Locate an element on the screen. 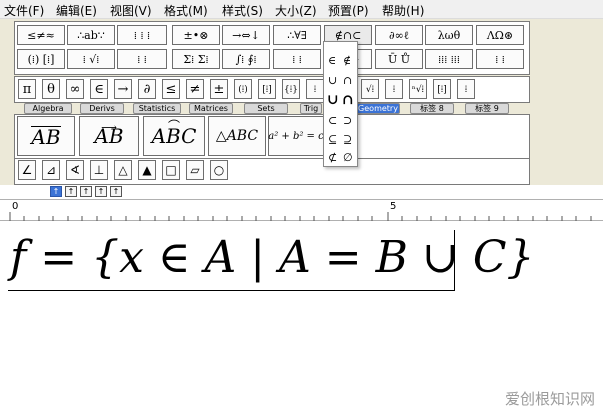  misc-symbols-palette-button: ∂∞ℓ is located at coordinates (399, 35).